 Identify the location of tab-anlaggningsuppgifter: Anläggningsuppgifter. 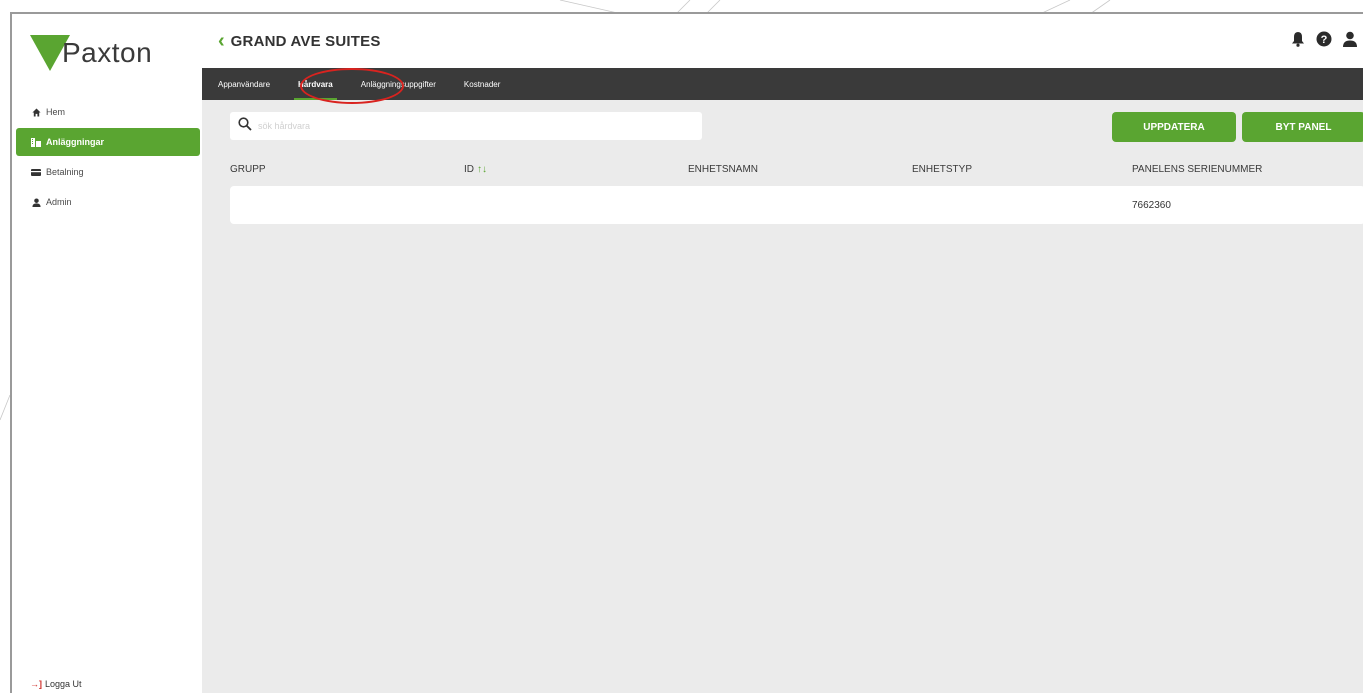
(398, 84).